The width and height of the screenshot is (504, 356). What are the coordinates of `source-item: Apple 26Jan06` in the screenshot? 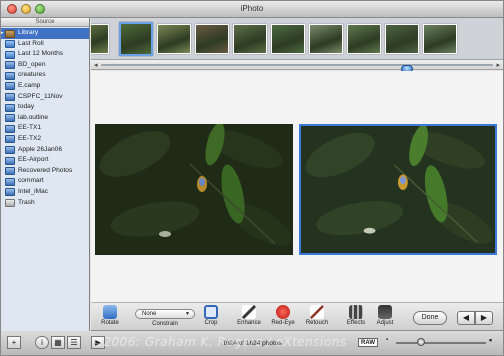 It's located at (45, 150).